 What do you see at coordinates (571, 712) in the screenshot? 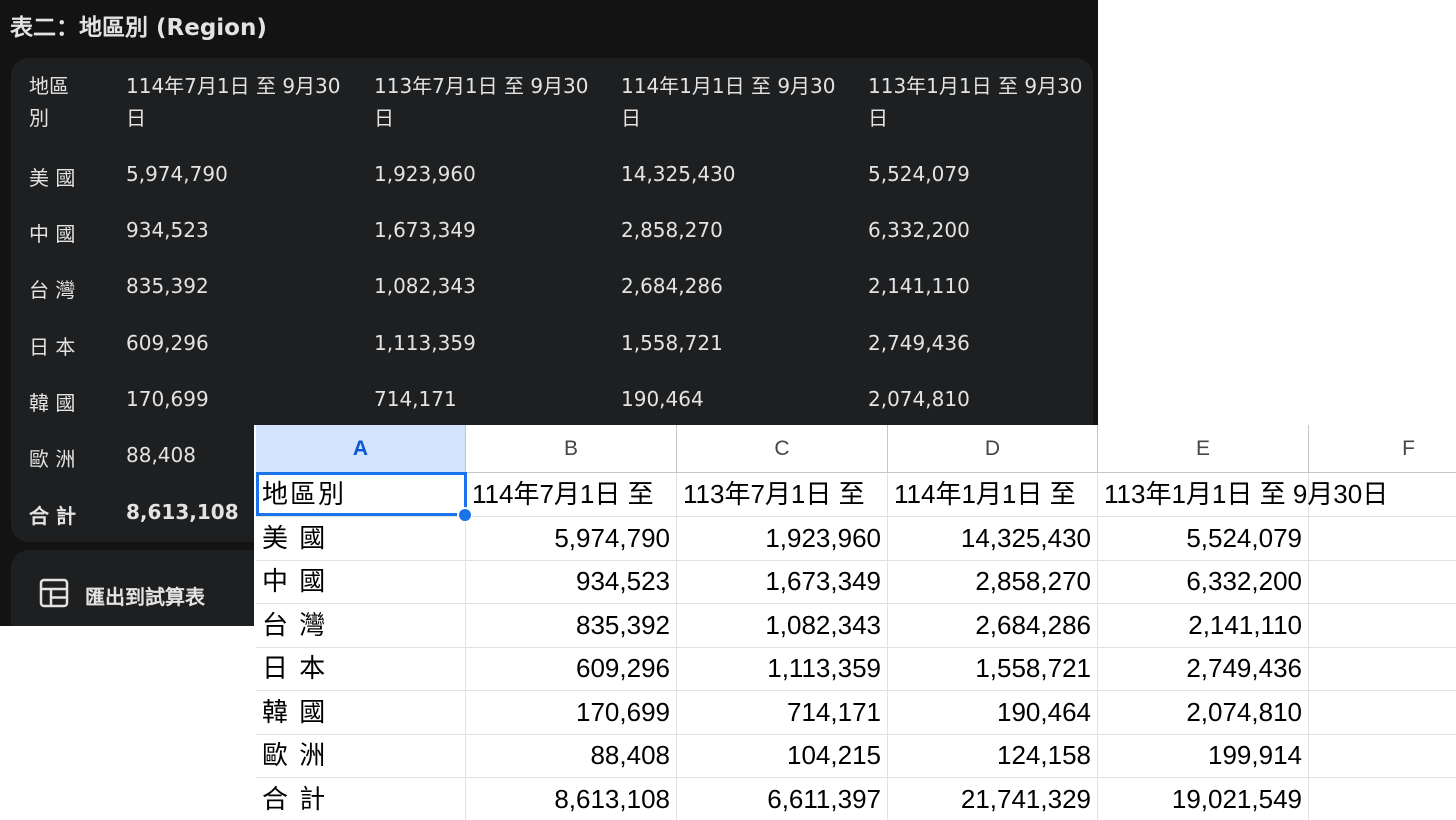
I see `sheet-cell-b6: 170,699` at bounding box center [571, 712].